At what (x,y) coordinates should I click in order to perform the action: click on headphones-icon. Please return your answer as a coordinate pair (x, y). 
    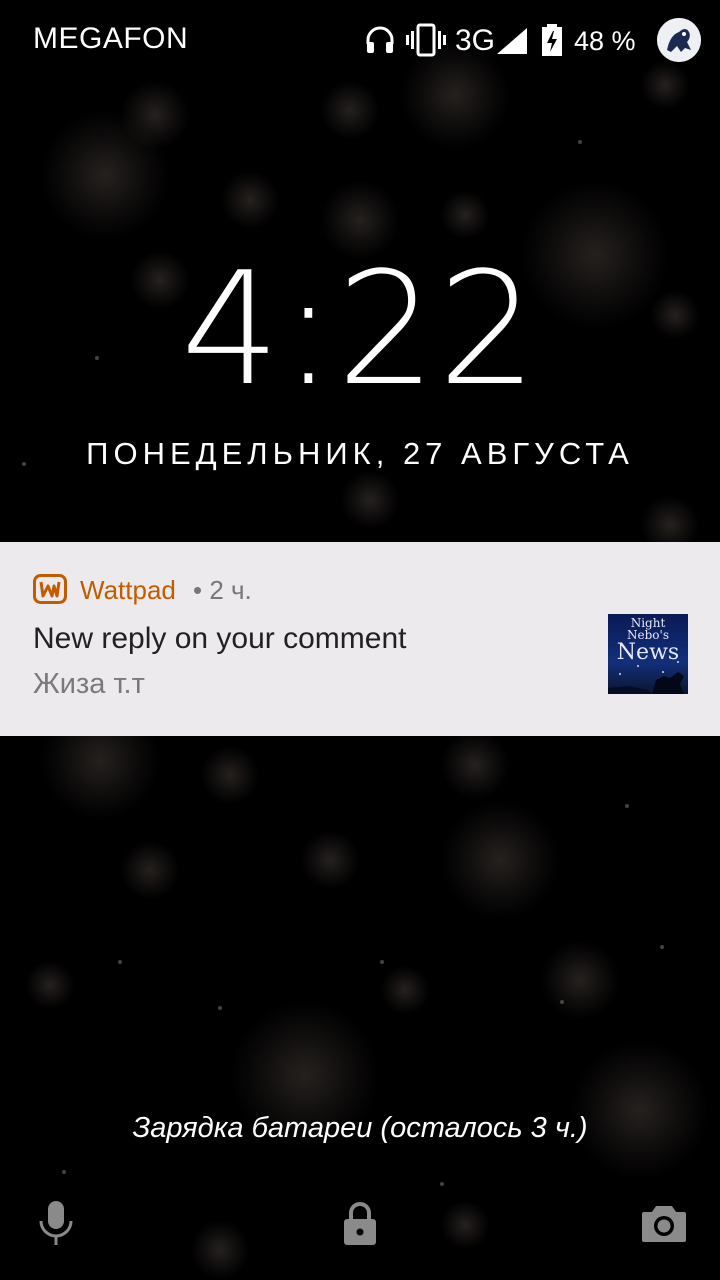
    Looking at the image, I should click on (380, 39).